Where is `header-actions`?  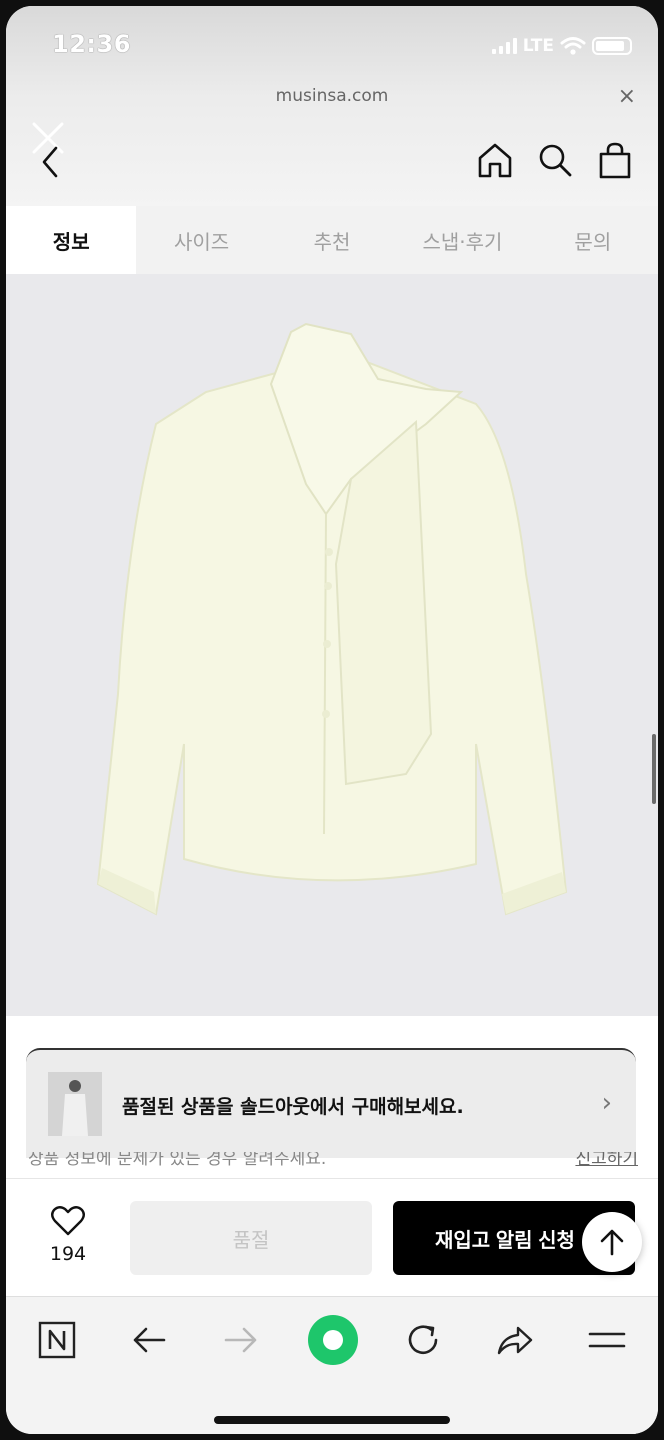
header-actions is located at coordinates (555, 160).